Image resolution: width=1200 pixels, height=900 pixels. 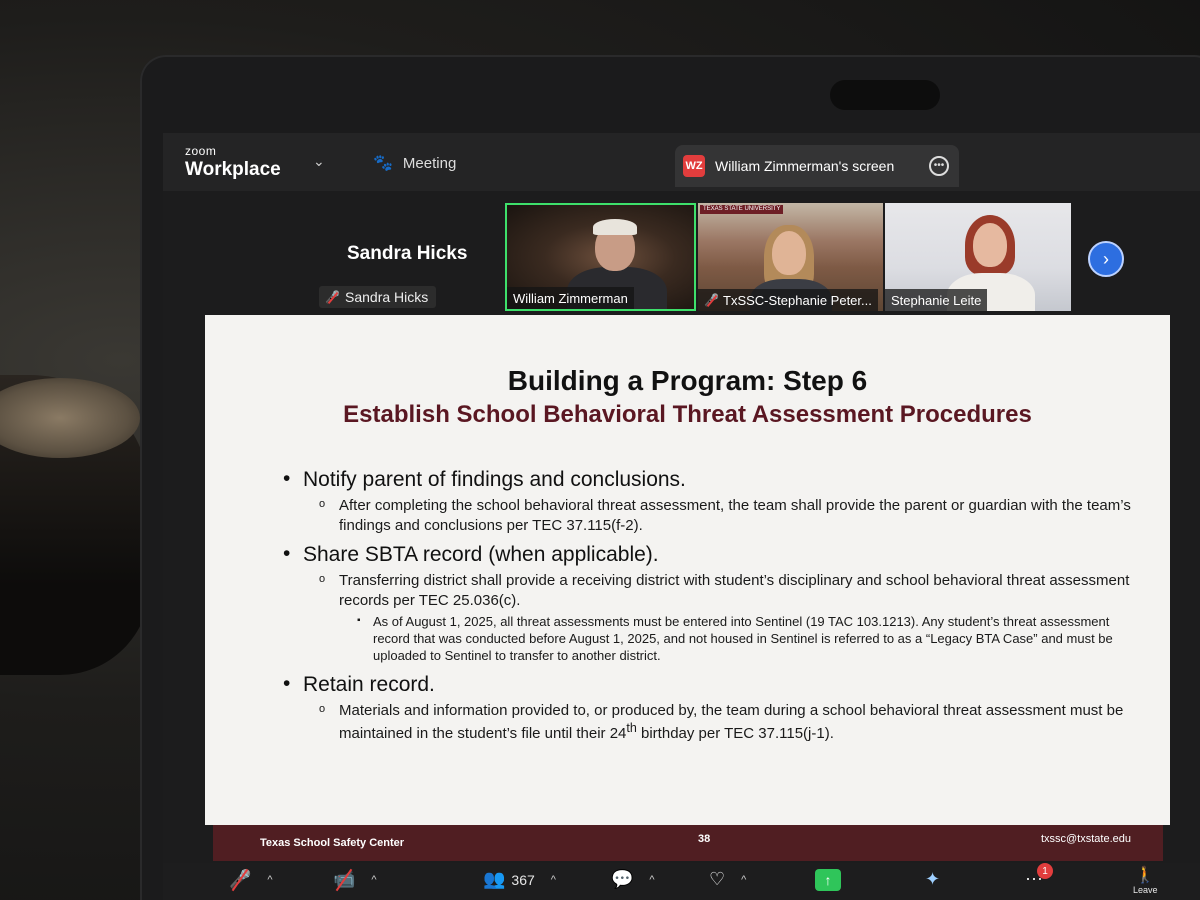 I want to click on slide-page-number: 38, so click(x=704, y=839).